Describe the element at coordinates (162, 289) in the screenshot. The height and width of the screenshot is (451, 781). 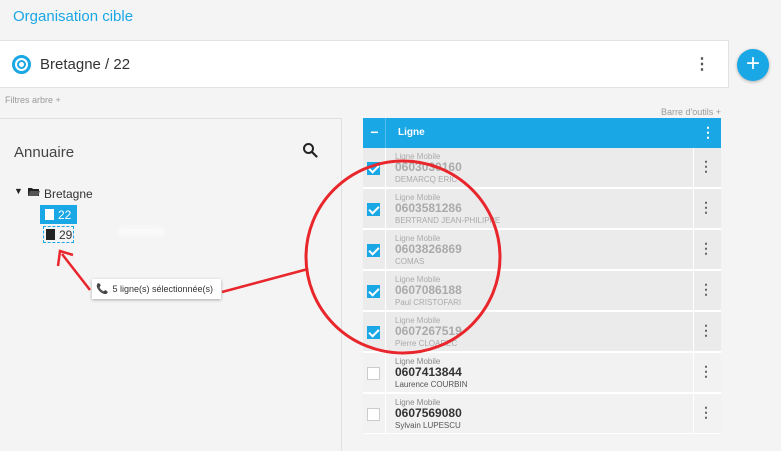
I see `tooltip-text: 5 ligne(s) sélectionnée(s)` at that location.